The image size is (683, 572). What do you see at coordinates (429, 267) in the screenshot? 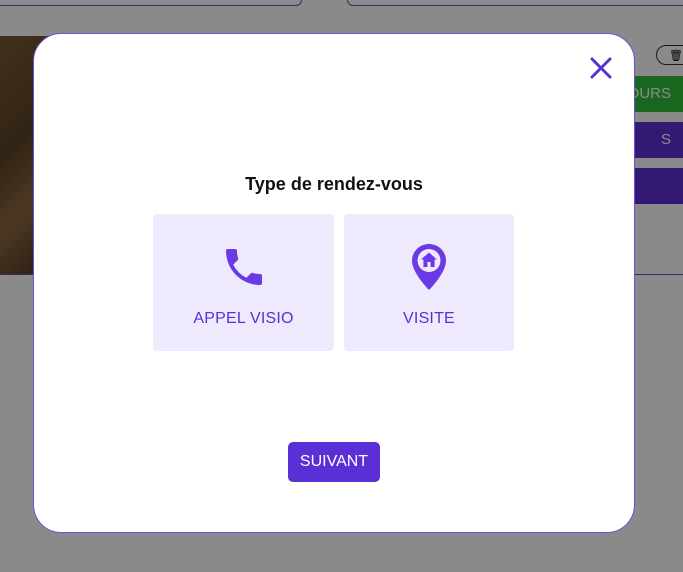
I see `location-home-pin-icon` at bounding box center [429, 267].